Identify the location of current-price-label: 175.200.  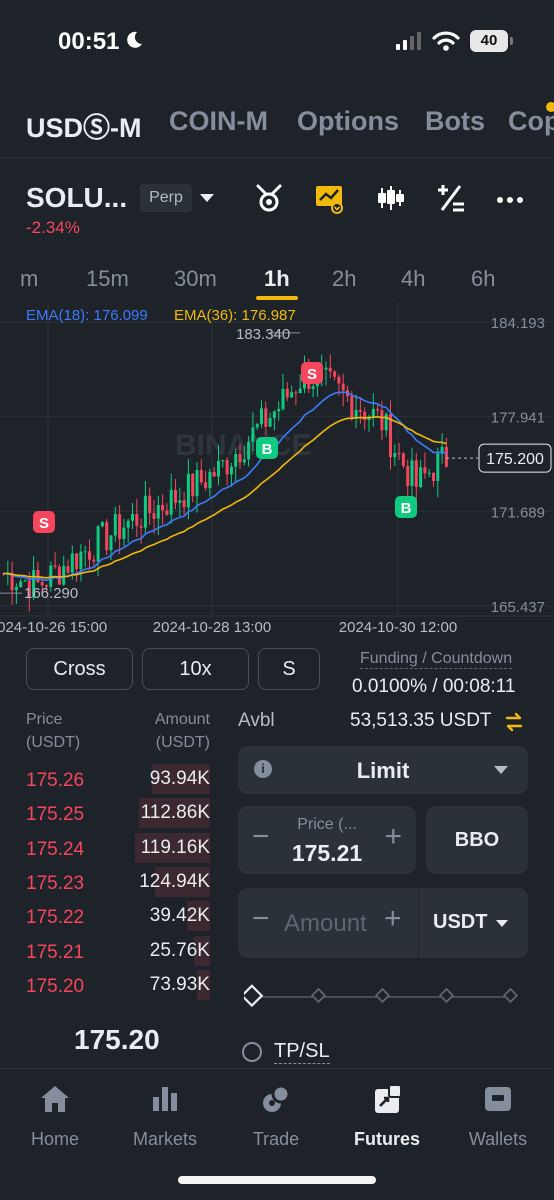
(515, 459).